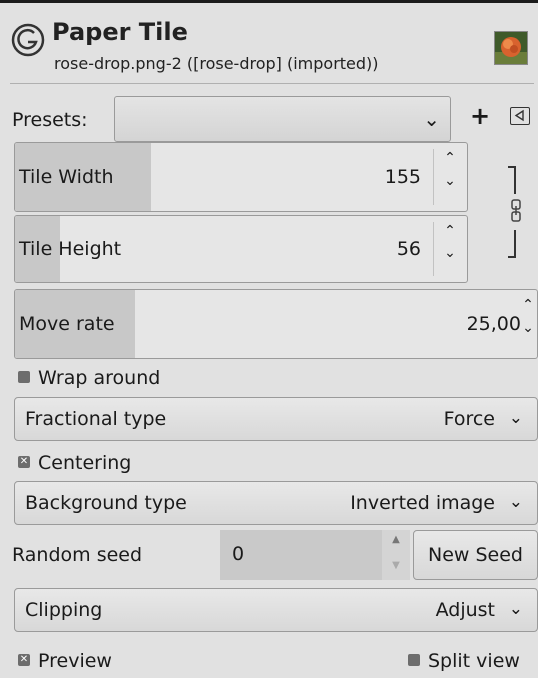 The width and height of the screenshot is (538, 678). Describe the element at coordinates (511, 48) in the screenshot. I see `image-thumbnail` at that location.